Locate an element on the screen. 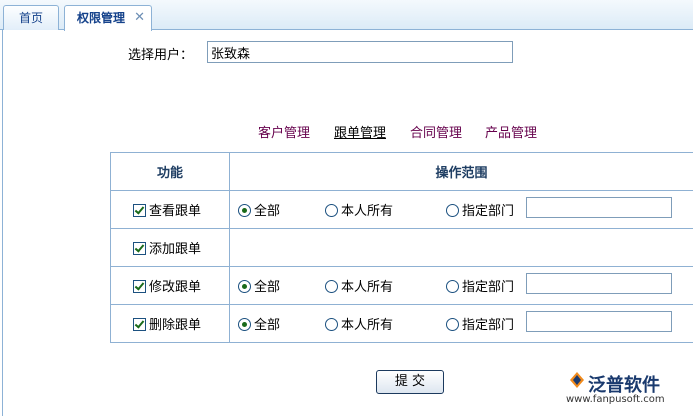  category-contract-management: 合同管理 is located at coordinates (436, 131).